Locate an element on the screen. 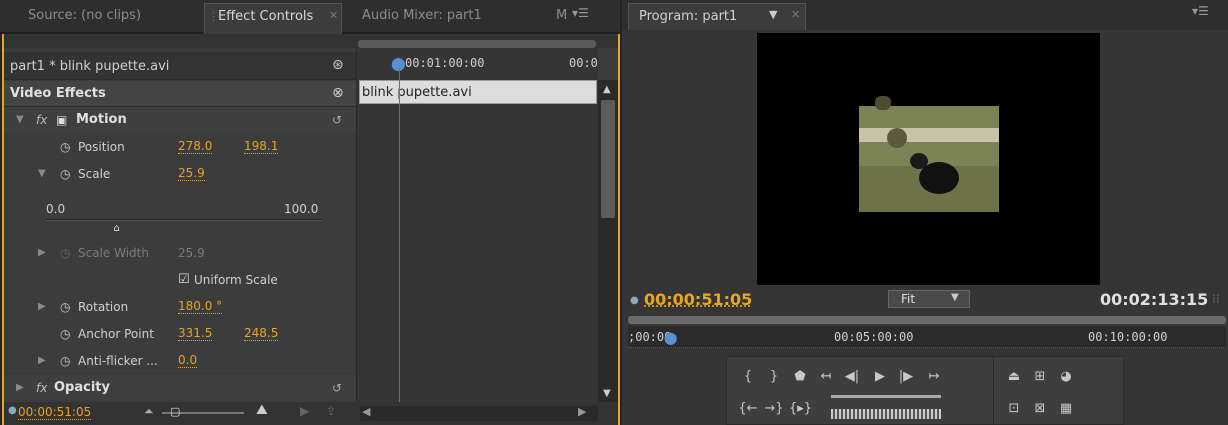  clip-bar-label: blink pupette.avi is located at coordinates (417, 92).